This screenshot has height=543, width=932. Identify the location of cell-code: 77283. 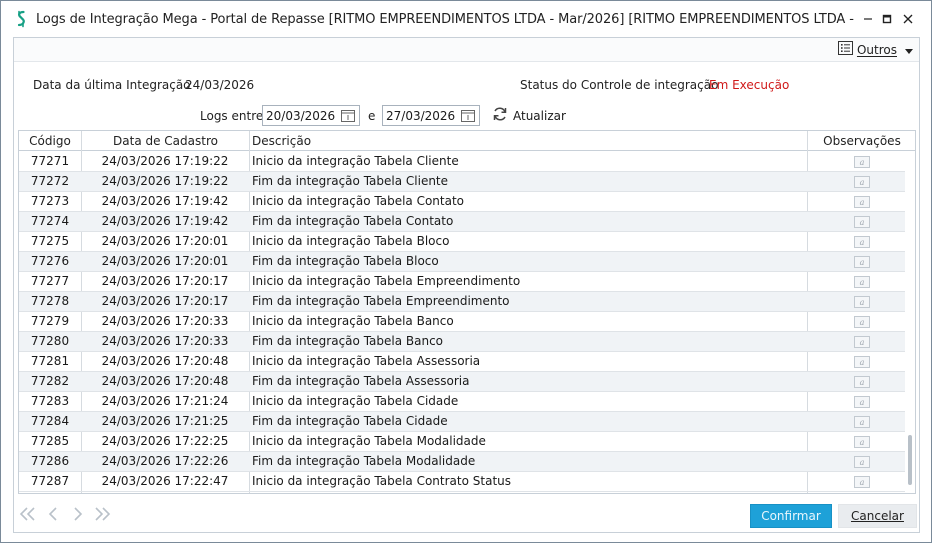
(50, 401).